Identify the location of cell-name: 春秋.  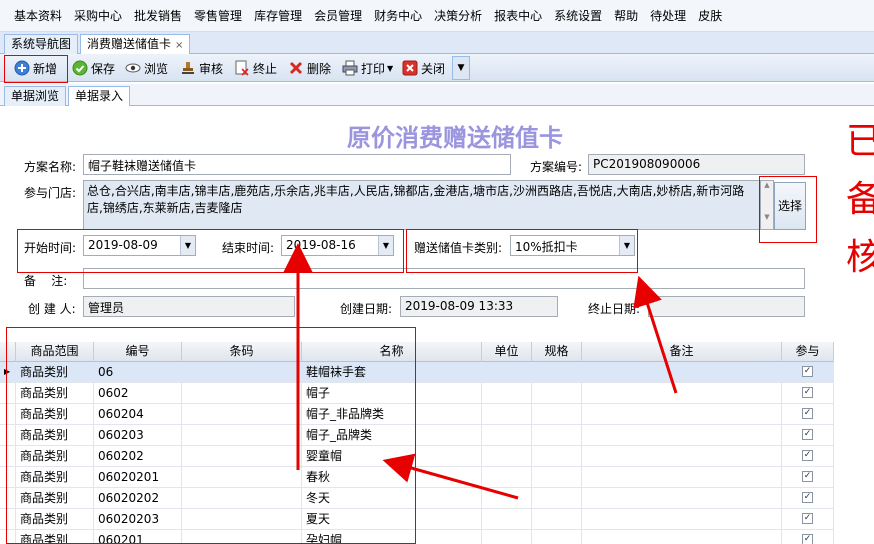
(392, 477).